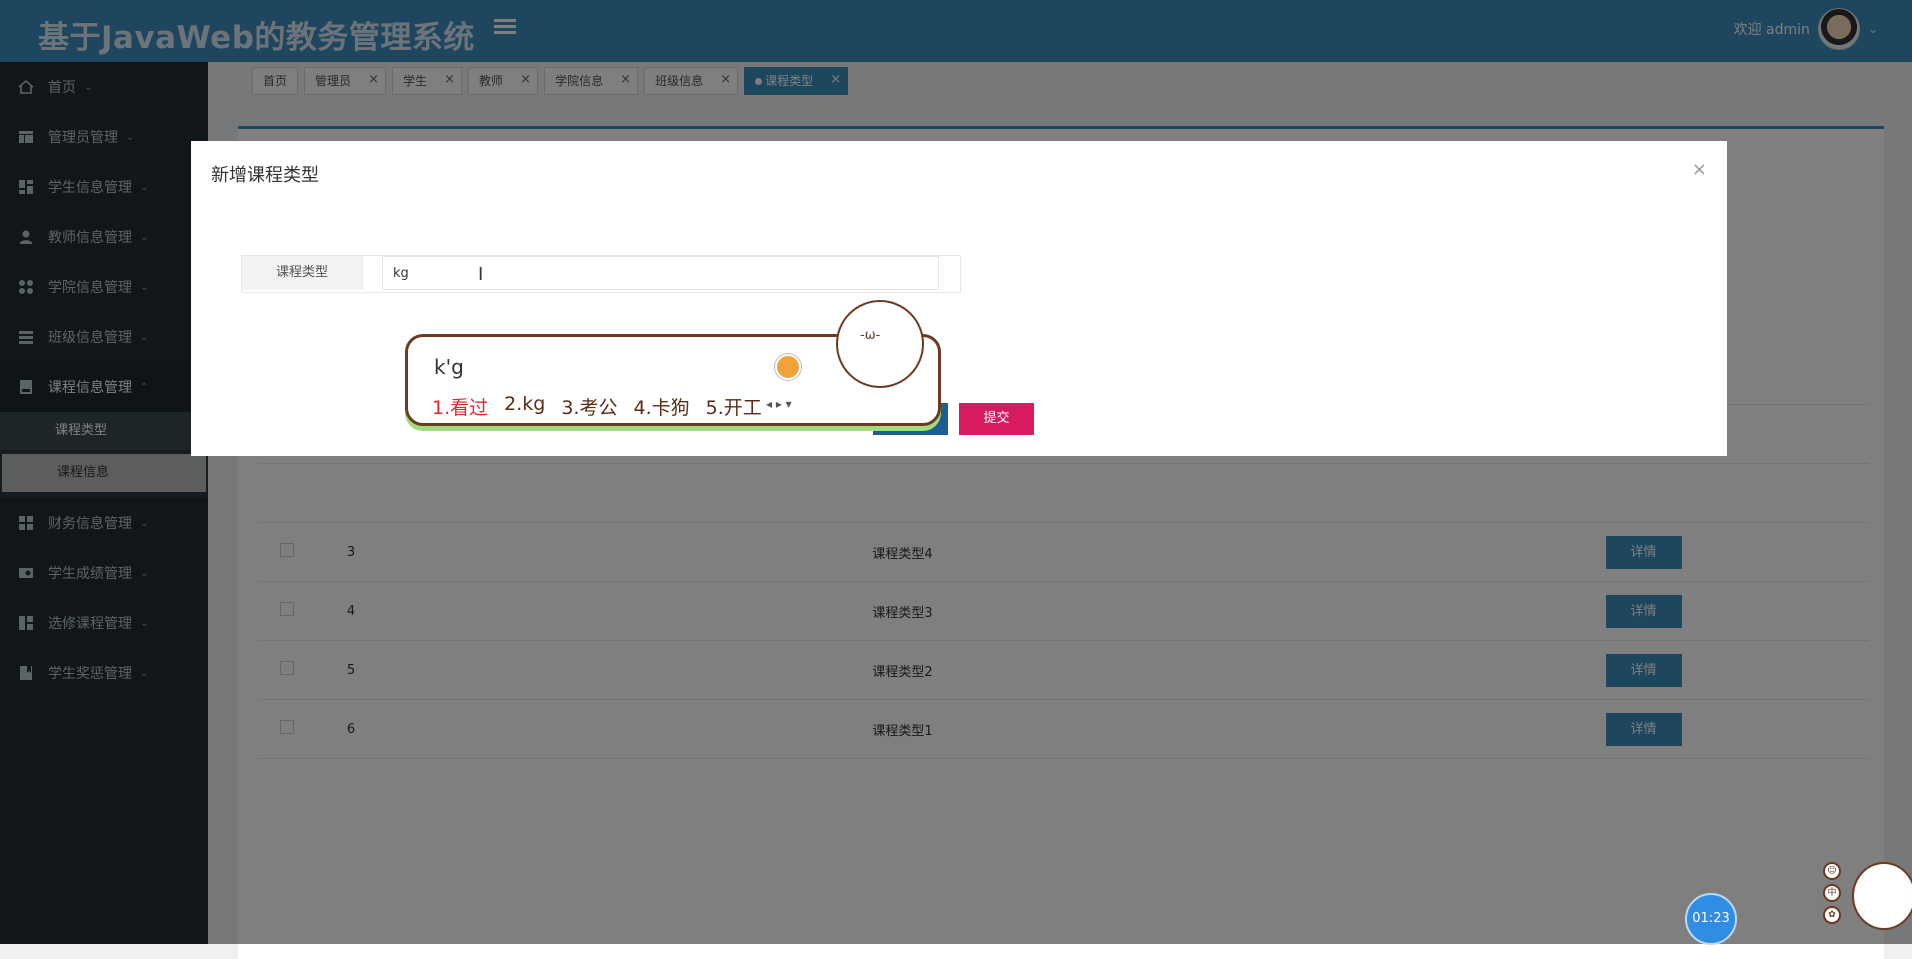 The image size is (1912, 959). What do you see at coordinates (734, 406) in the screenshot?
I see `ime-candidate: 5.开工` at bounding box center [734, 406].